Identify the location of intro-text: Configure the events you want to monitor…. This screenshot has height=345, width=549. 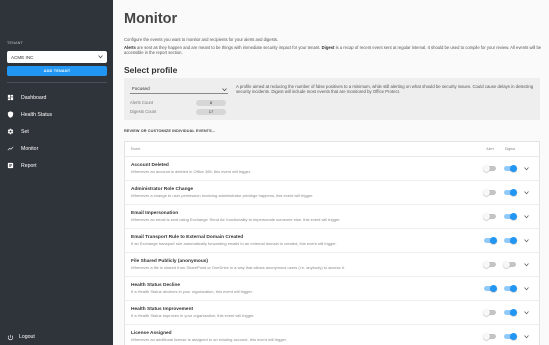
(201, 39).